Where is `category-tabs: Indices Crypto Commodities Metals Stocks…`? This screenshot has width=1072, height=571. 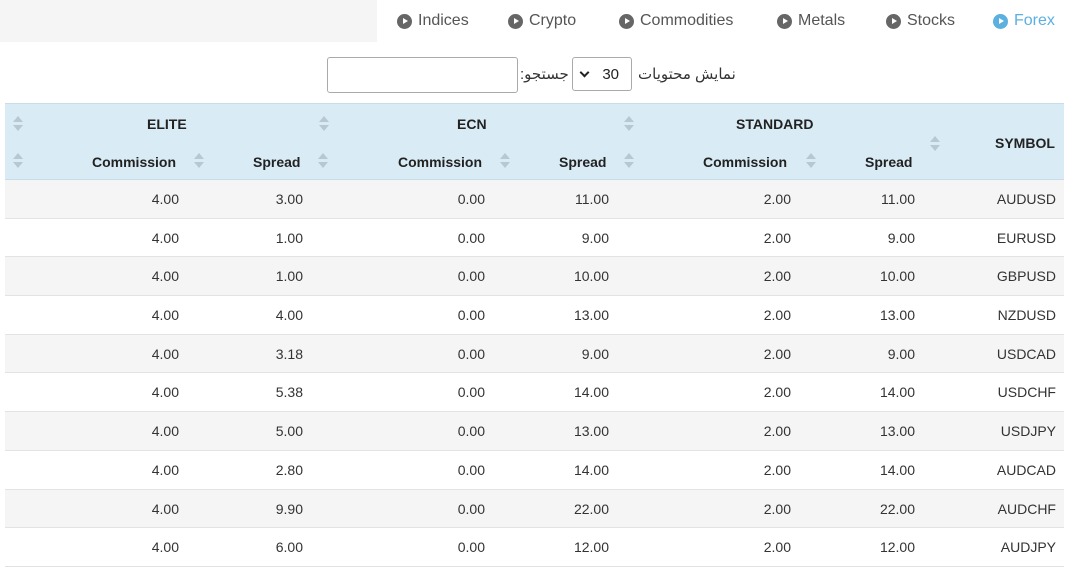
category-tabs: Indices Crypto Commodities Metals Stocks… is located at coordinates (536, 21).